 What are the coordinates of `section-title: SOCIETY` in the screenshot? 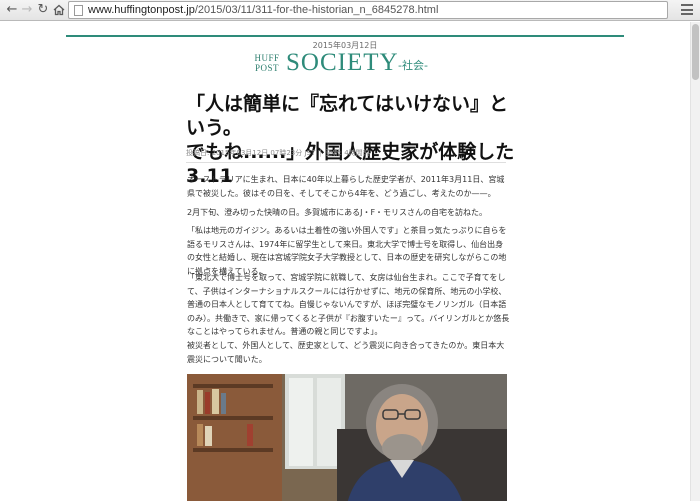 It's located at (342, 63).